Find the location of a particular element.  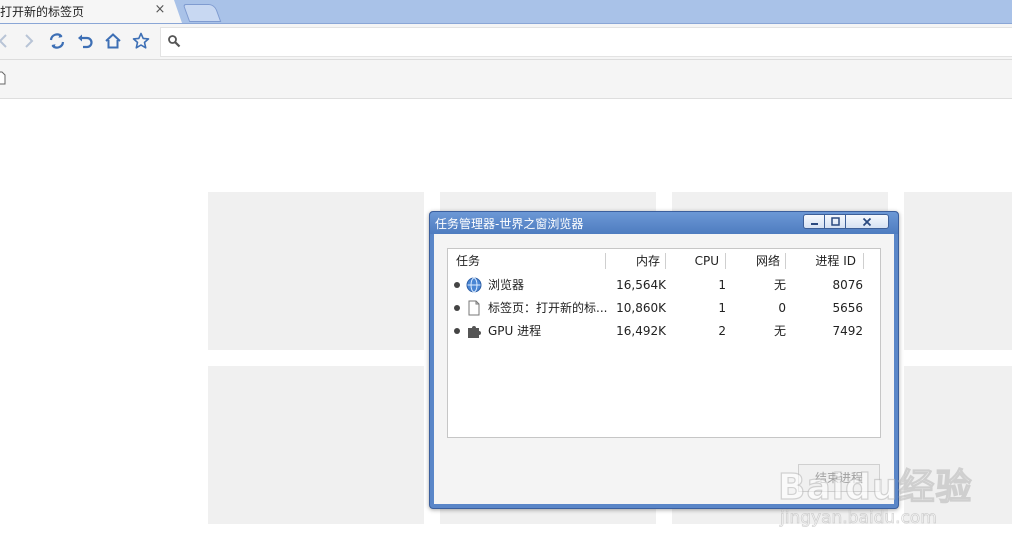

close-icon: × is located at coordinates (160, 10).